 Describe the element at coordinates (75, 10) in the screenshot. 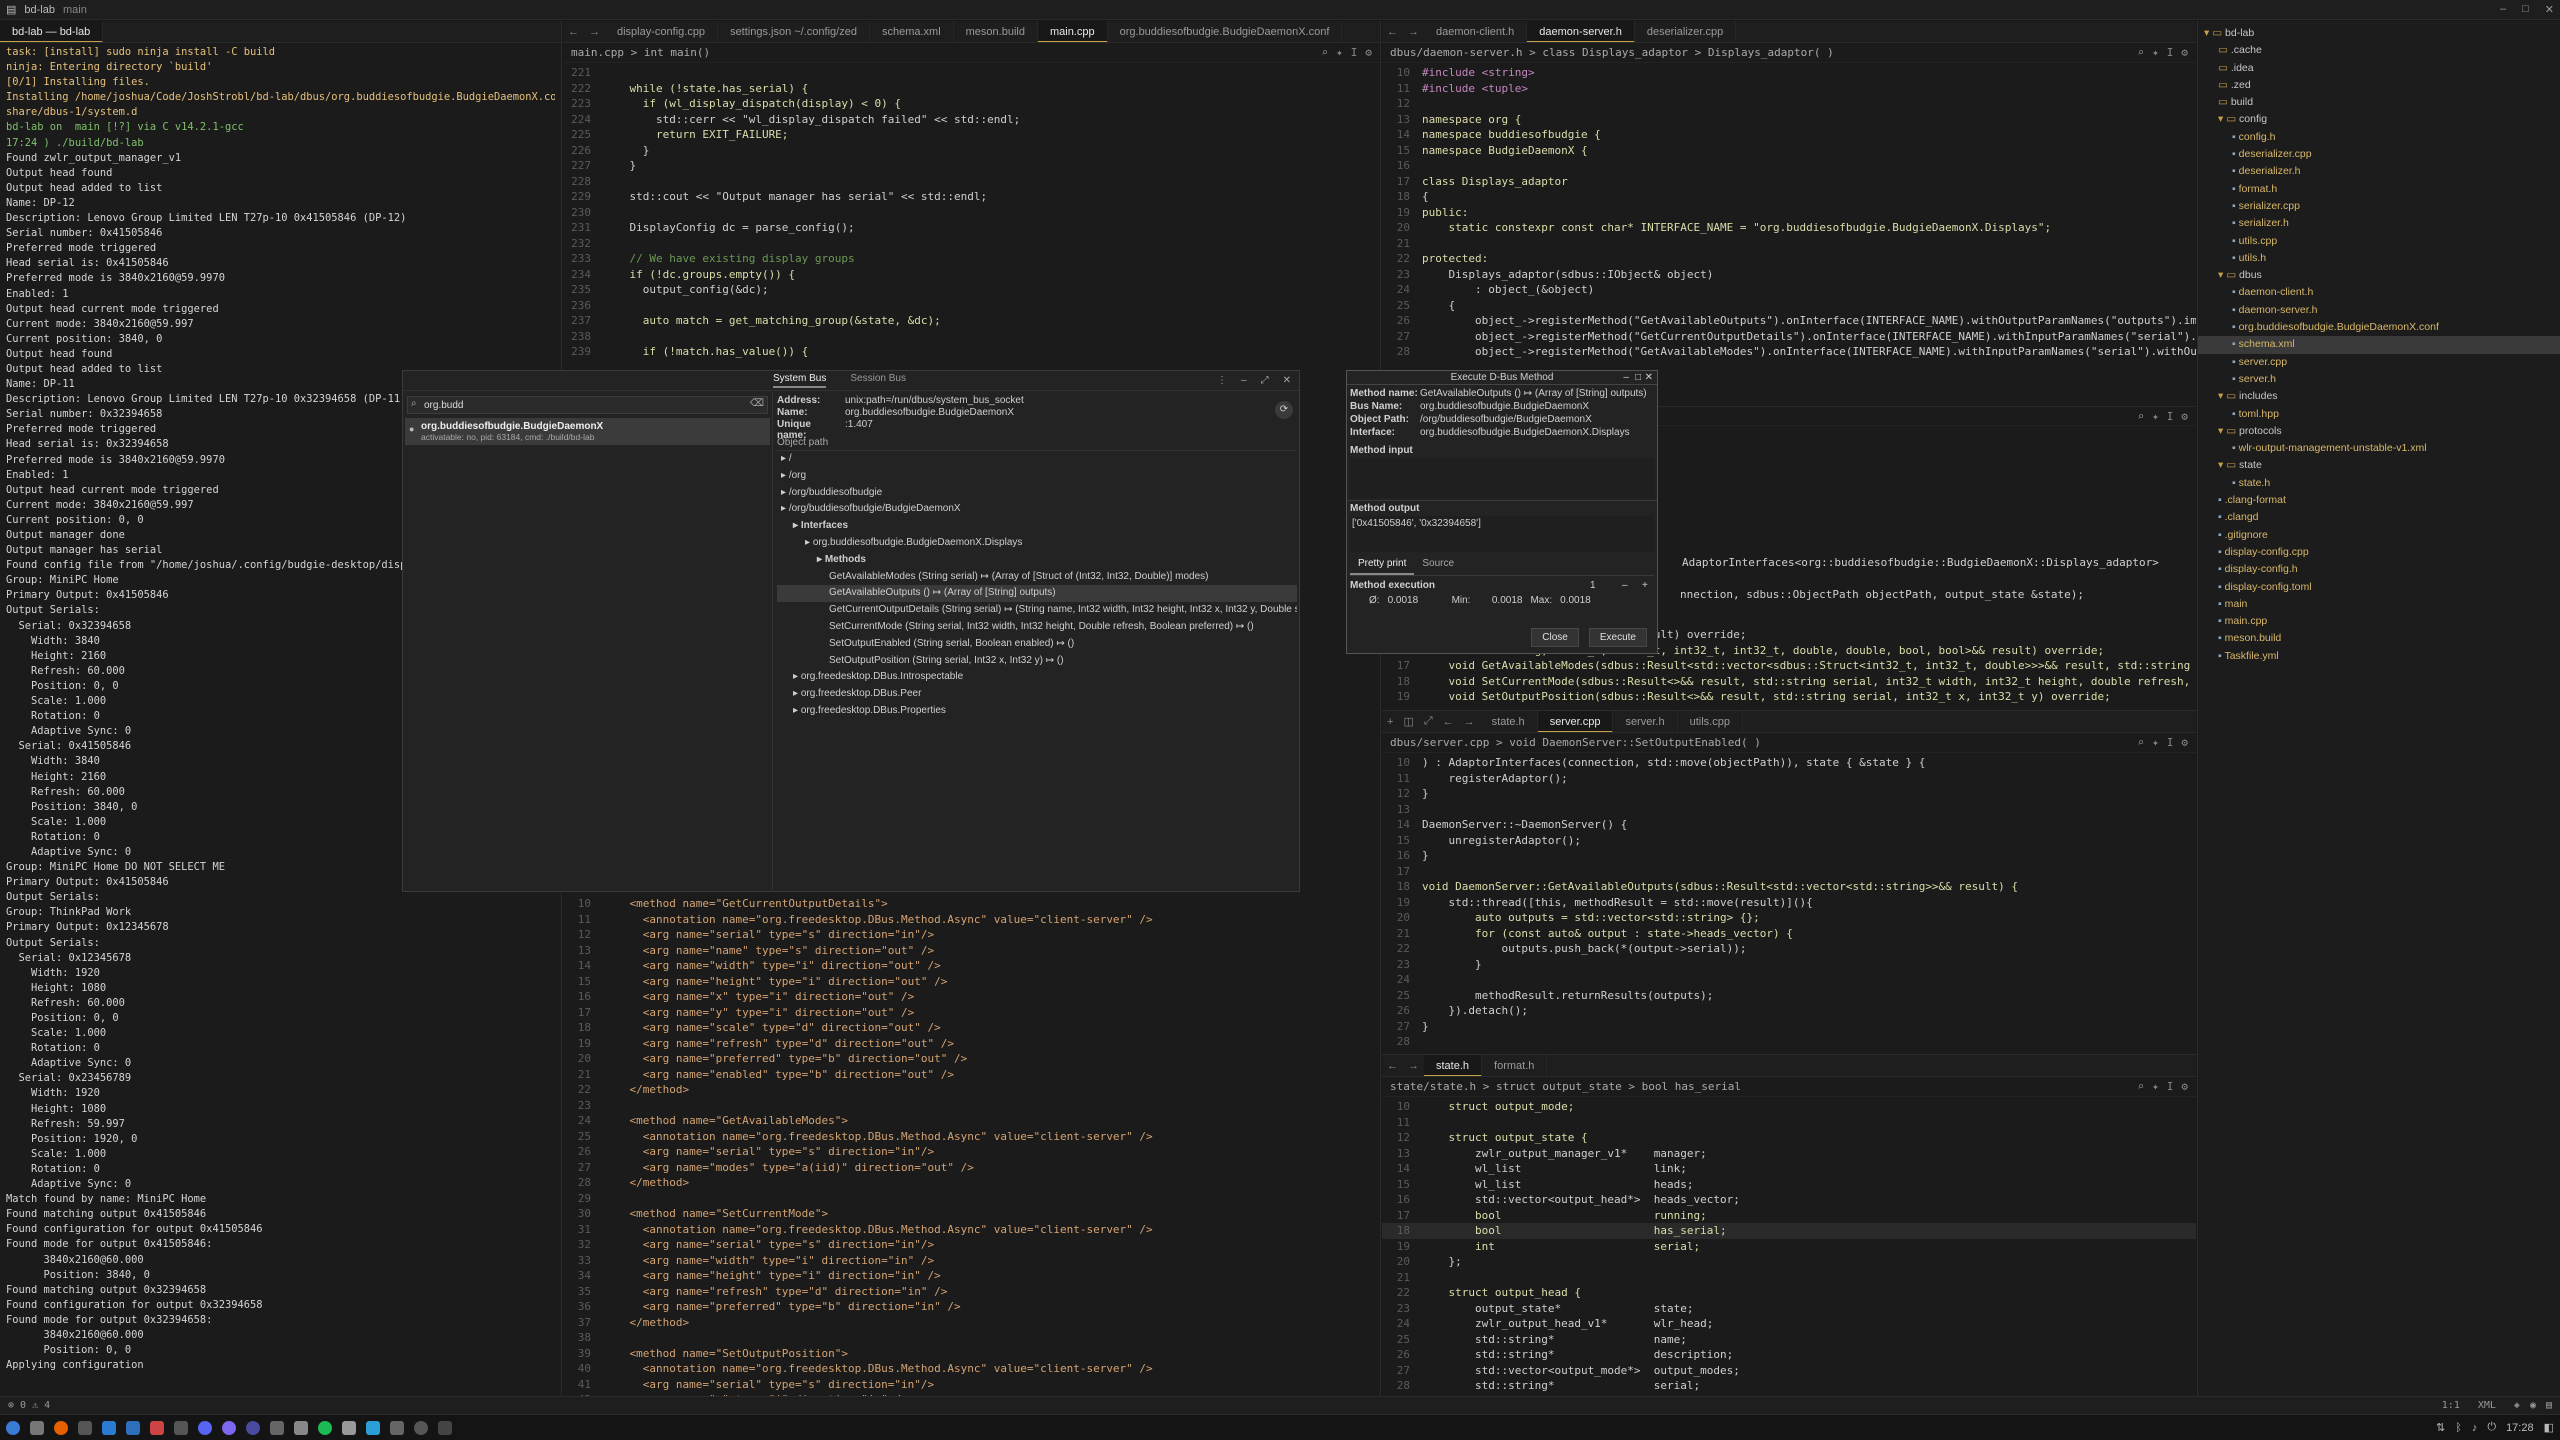

I see `branch-name: main` at that location.